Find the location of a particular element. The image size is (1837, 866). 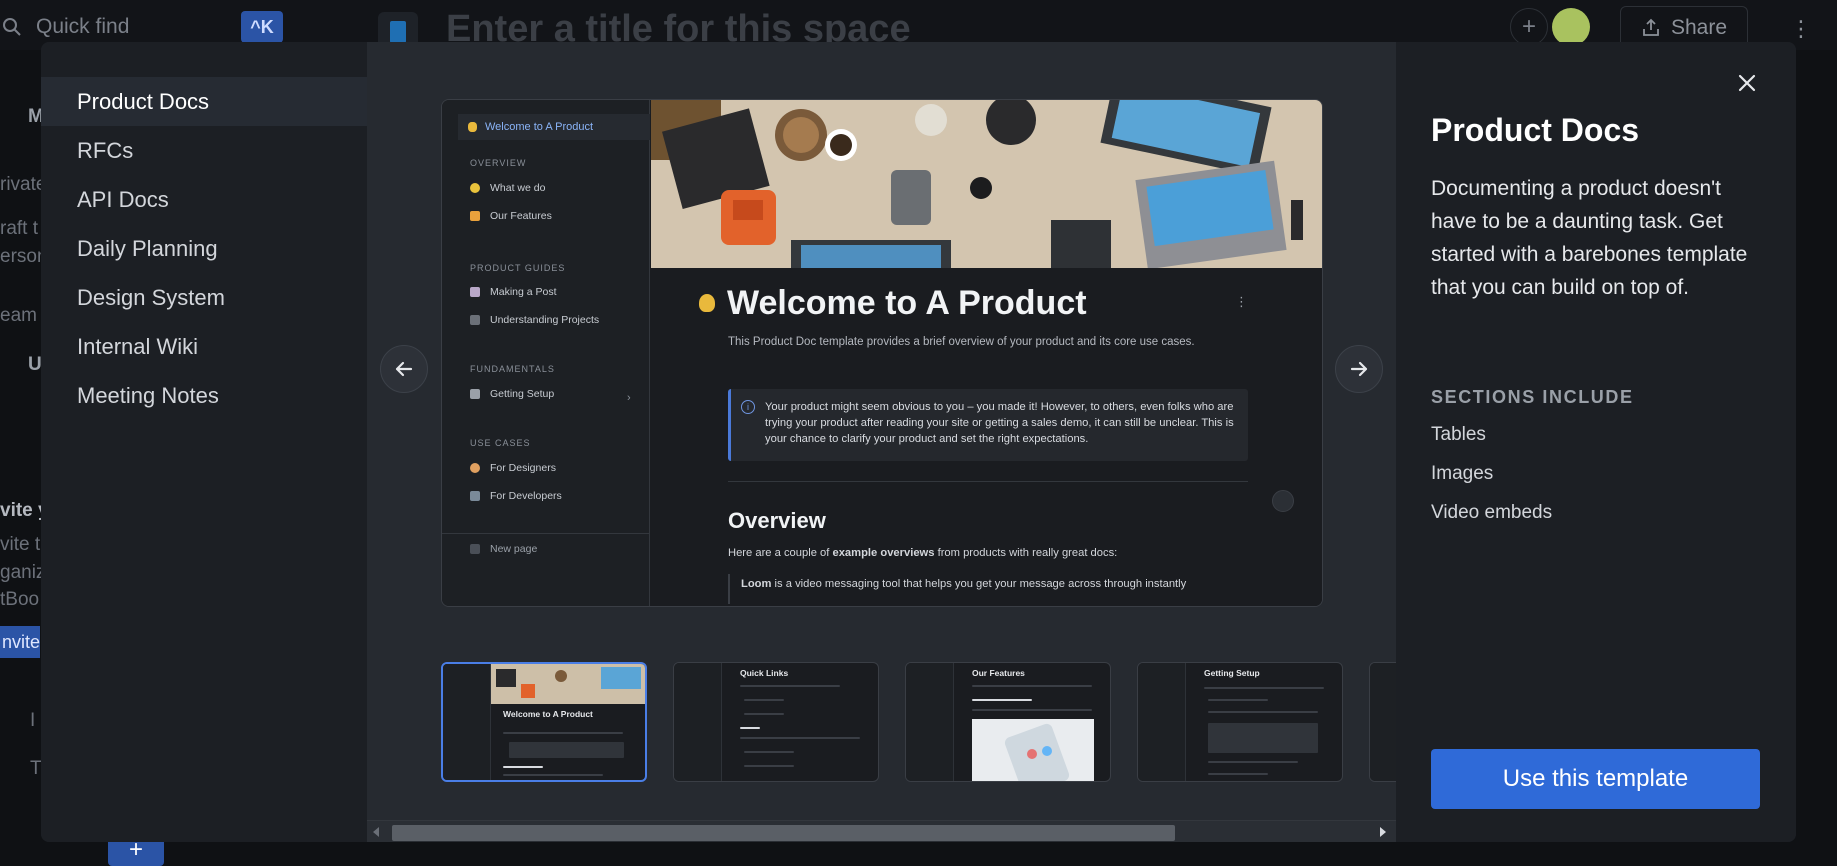

bg-invite-button: nvite is located at coordinates (20, 642).